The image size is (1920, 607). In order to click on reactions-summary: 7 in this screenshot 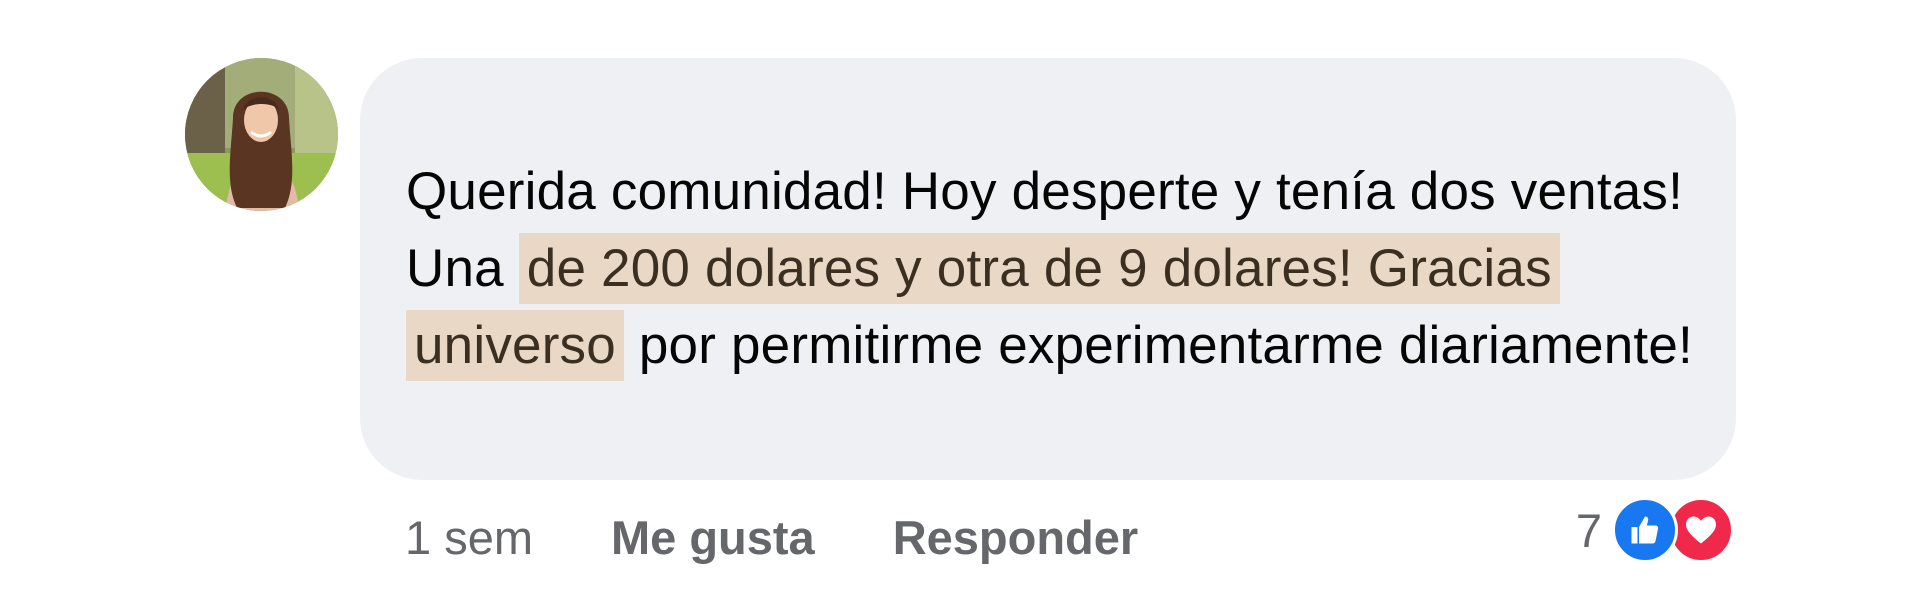, I will do `click(1654, 530)`.